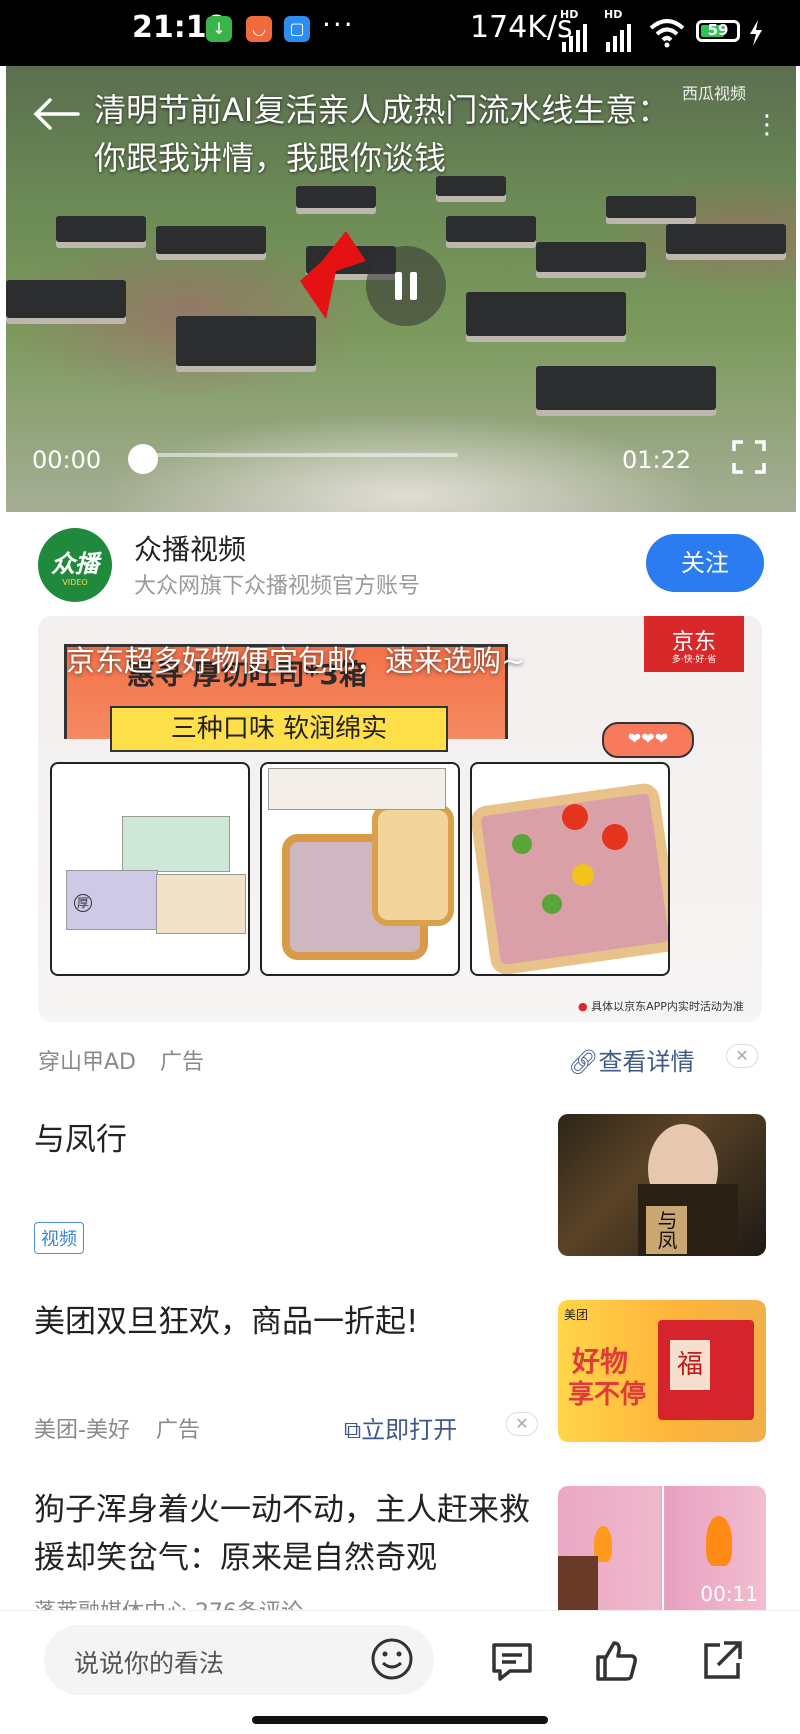 The height and width of the screenshot is (1734, 800). Describe the element at coordinates (239, 1660) in the screenshot. I see `comment-input: 说说你的看法` at that location.